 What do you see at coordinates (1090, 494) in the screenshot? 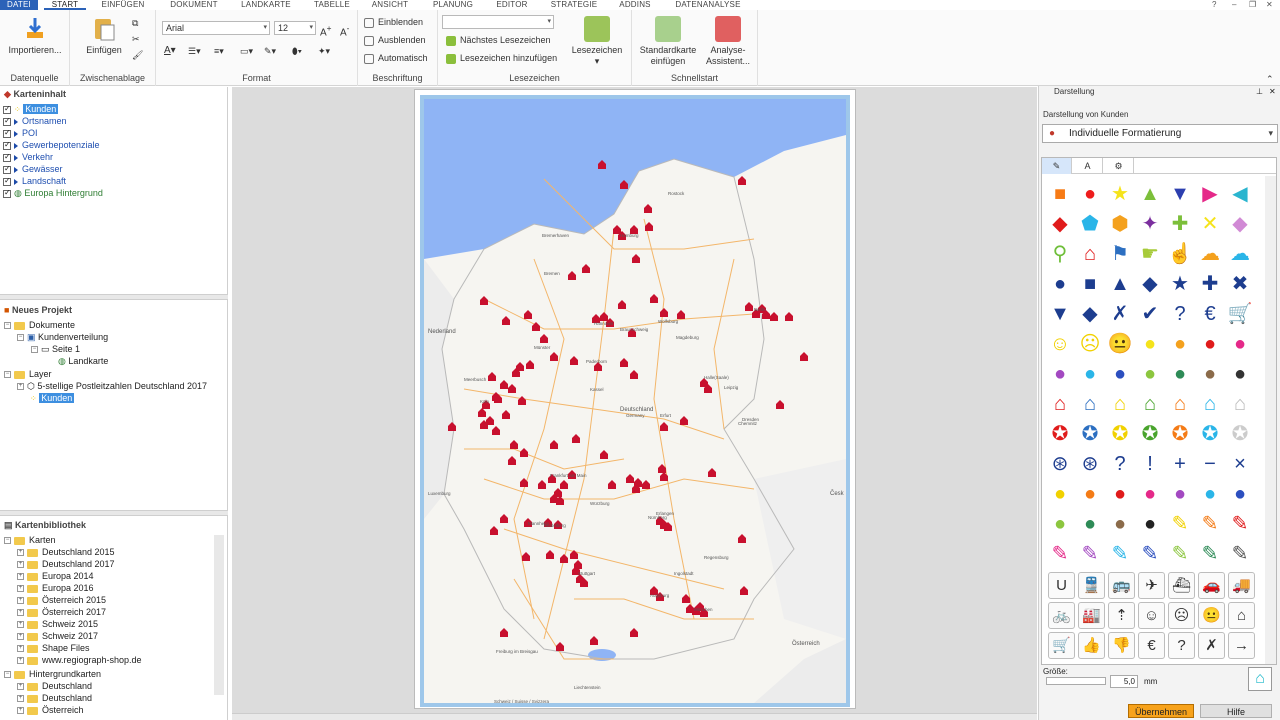
I see `symbol-10-1-icon: ●` at bounding box center [1090, 494].